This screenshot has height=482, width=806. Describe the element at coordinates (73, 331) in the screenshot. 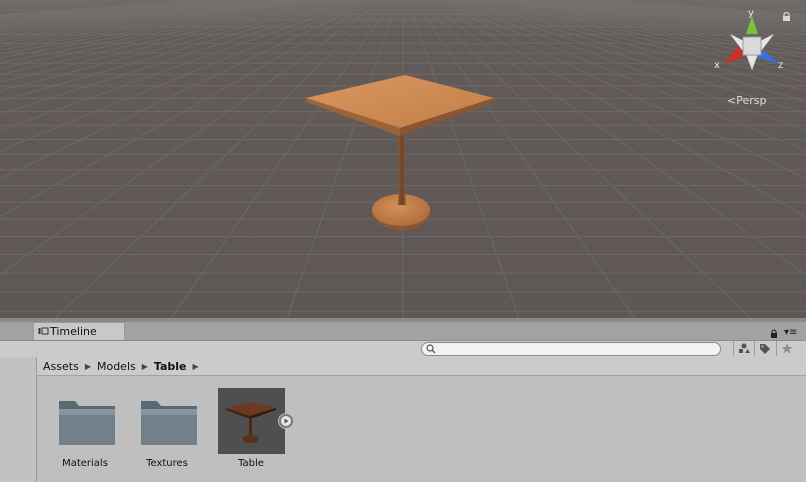

I see `tab-timeline-label: Timeline` at that location.